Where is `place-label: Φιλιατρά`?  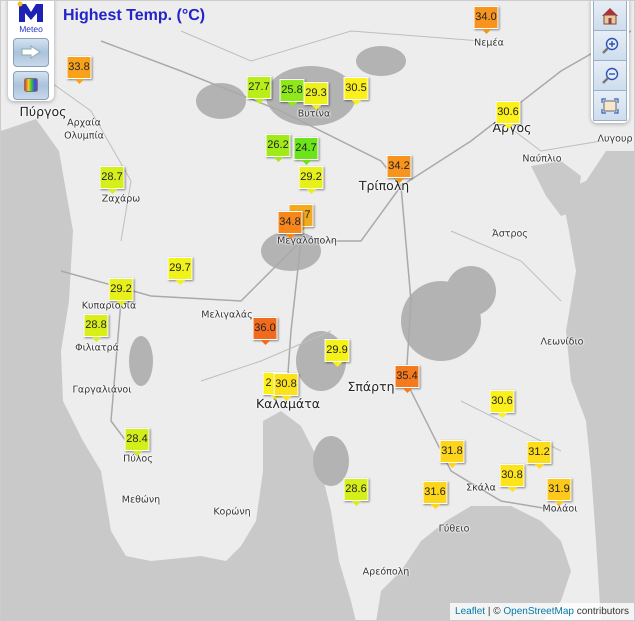
place-label: Φιλιατρά is located at coordinates (97, 348).